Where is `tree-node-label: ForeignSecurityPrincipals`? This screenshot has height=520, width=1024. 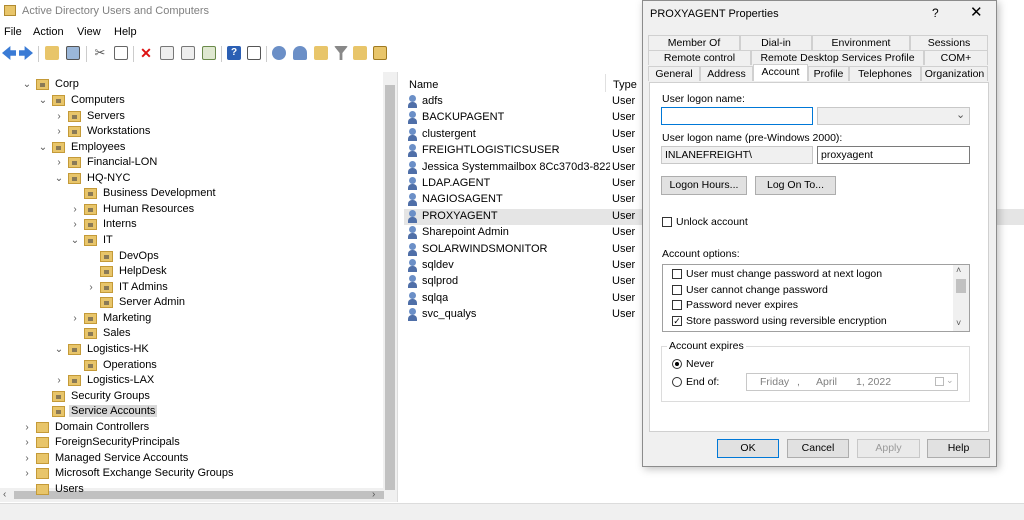
tree-node-label: ForeignSecurityPrincipals is located at coordinates (117, 442).